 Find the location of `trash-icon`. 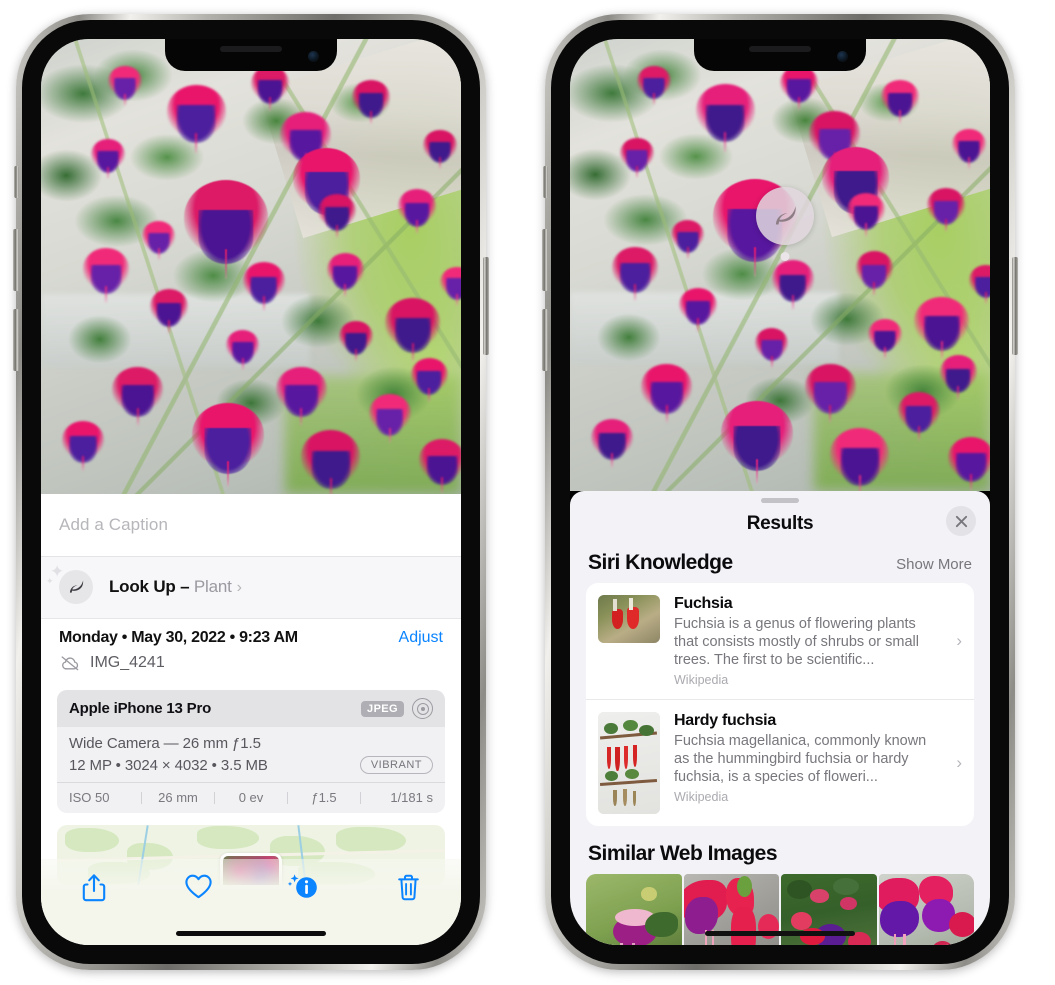

trash-icon is located at coordinates (408, 887).